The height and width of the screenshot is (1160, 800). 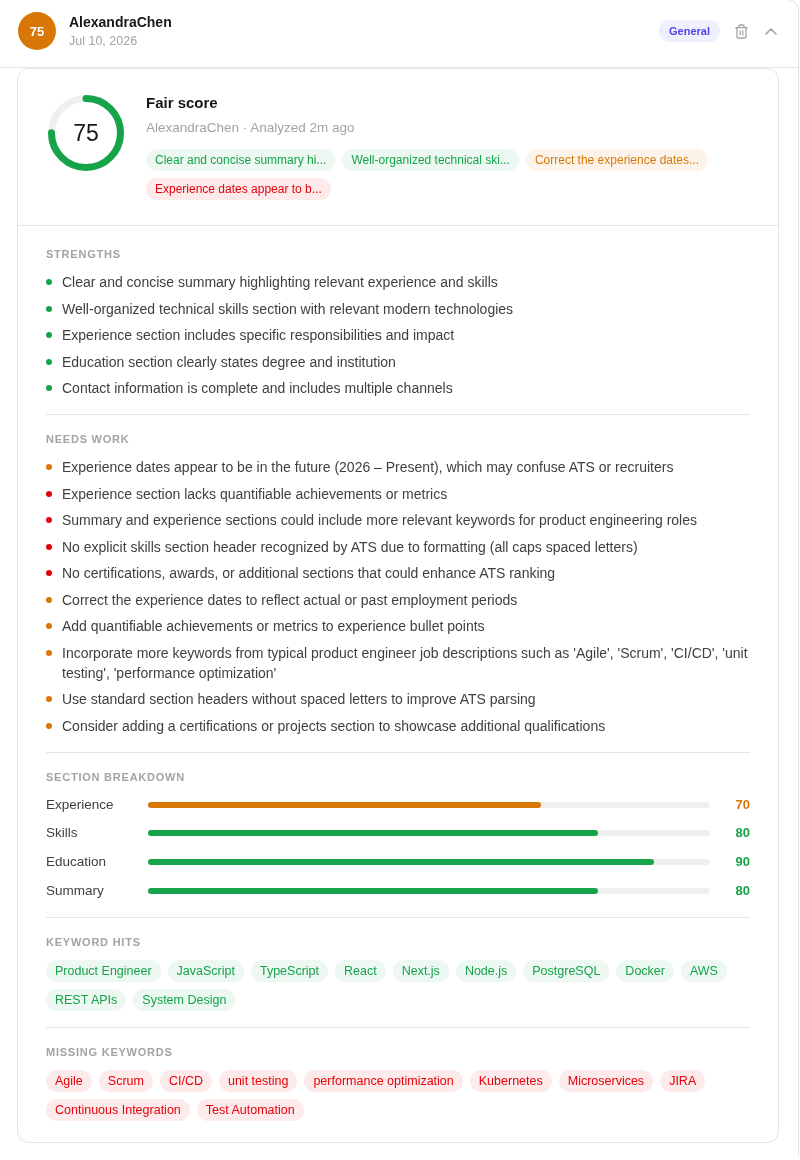 I want to click on candidate-name: AlexandraChen, so click(x=120, y=21).